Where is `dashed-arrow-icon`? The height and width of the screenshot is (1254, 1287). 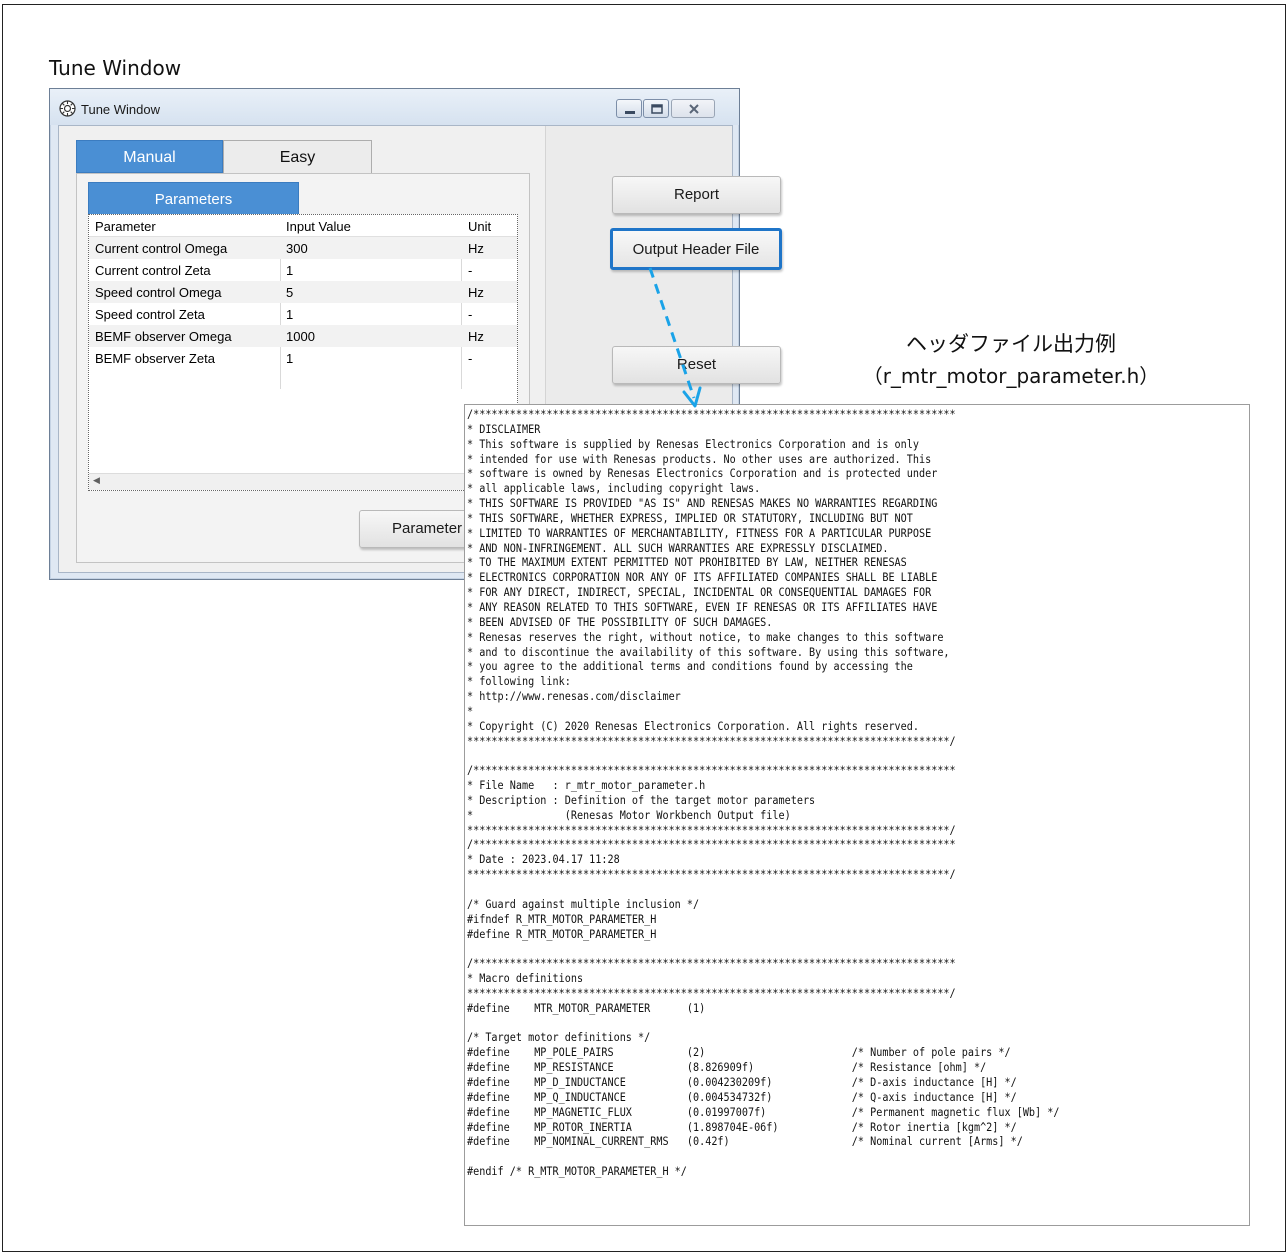 dashed-arrow-icon is located at coordinates (675, 337).